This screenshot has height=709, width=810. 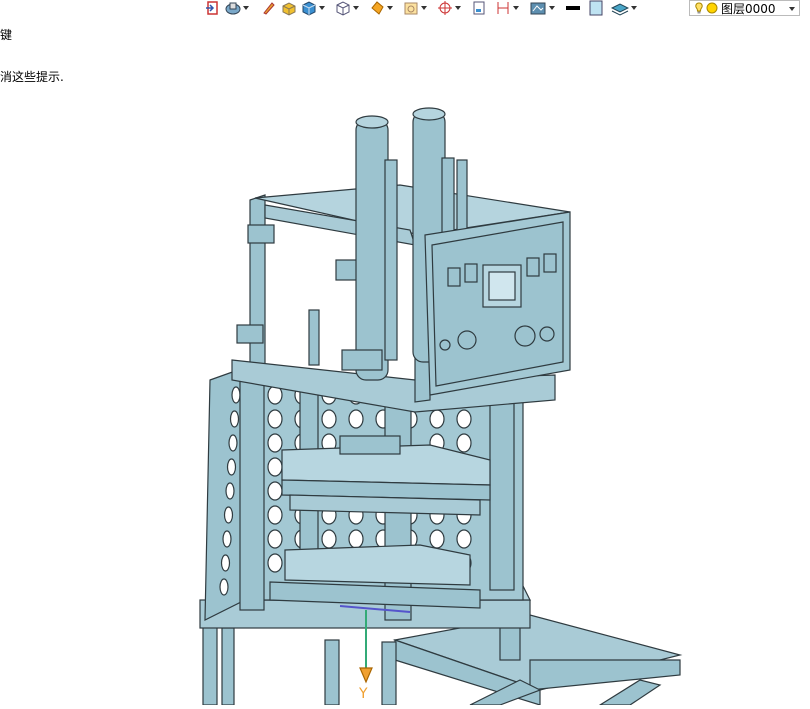 I want to click on sphere-icon, so click(x=377, y=8).